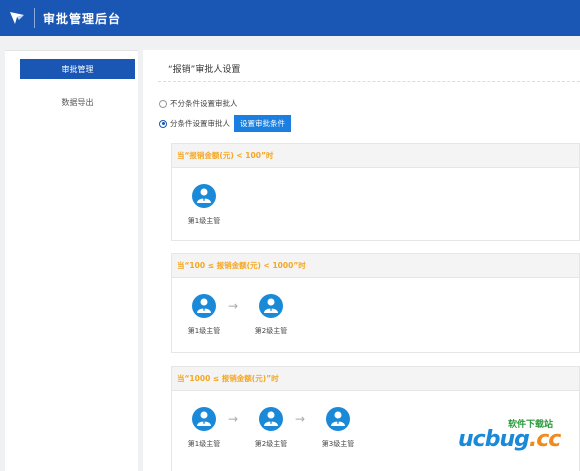 Image resolution: width=580 pixels, height=471 pixels. I want to click on condition-block-2: 当“100 ≤ 报销金额(元) < 1000”时 第1级主管 → 第2级主管, so click(375, 303).